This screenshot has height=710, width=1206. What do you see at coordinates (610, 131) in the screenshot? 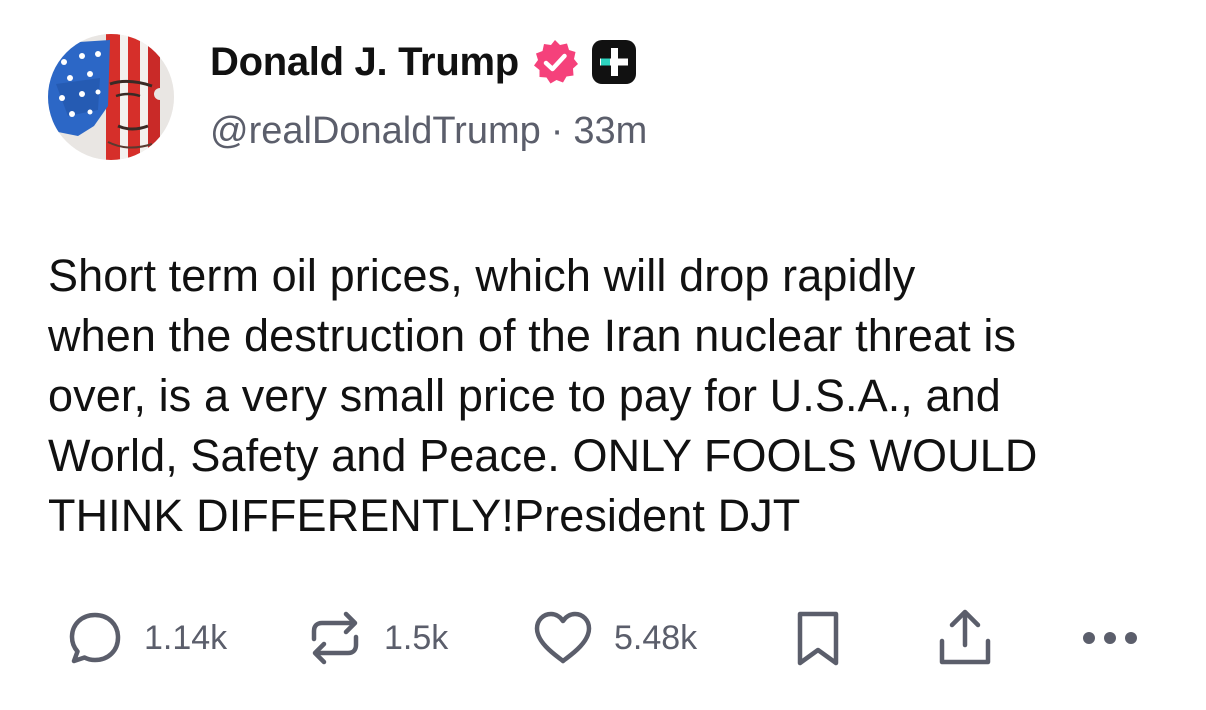
I see `post-timestamp: 33m` at bounding box center [610, 131].